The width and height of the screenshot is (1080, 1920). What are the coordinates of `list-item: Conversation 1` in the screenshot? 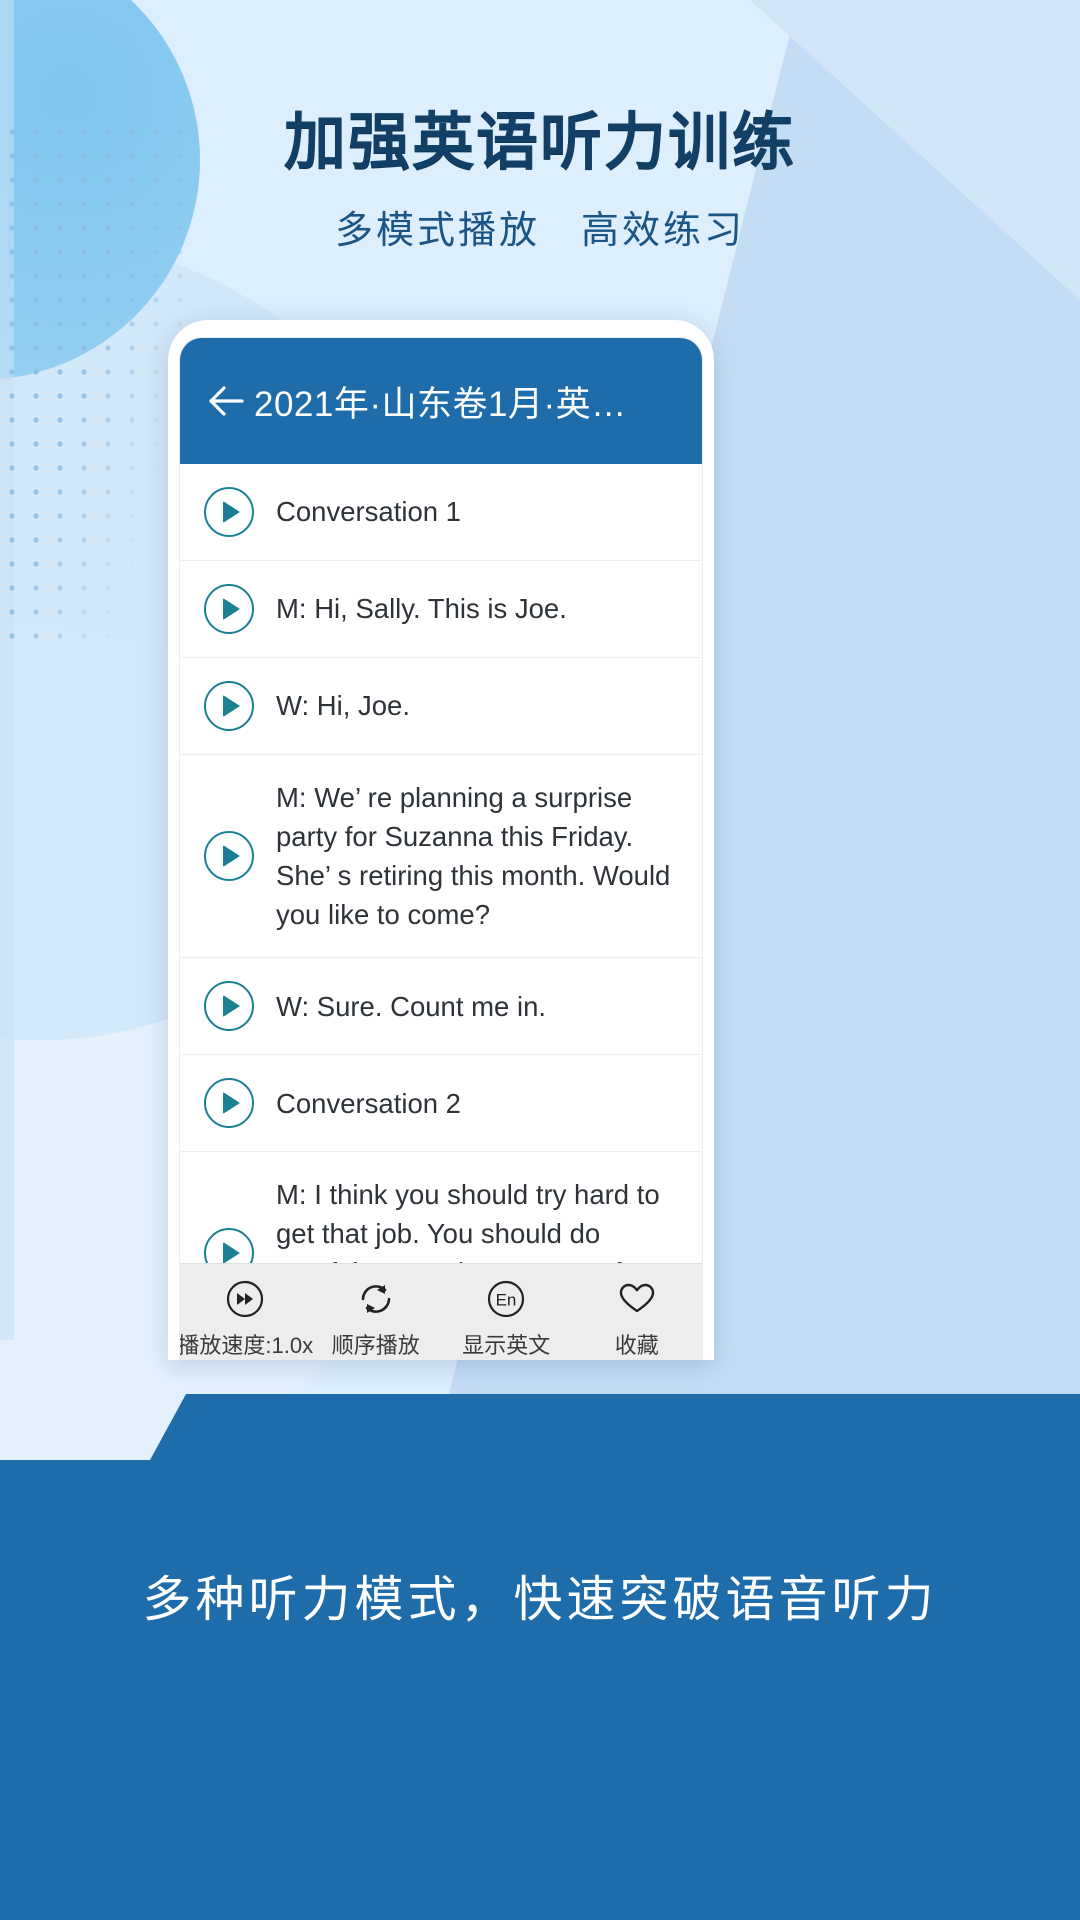 It's located at (441, 512).